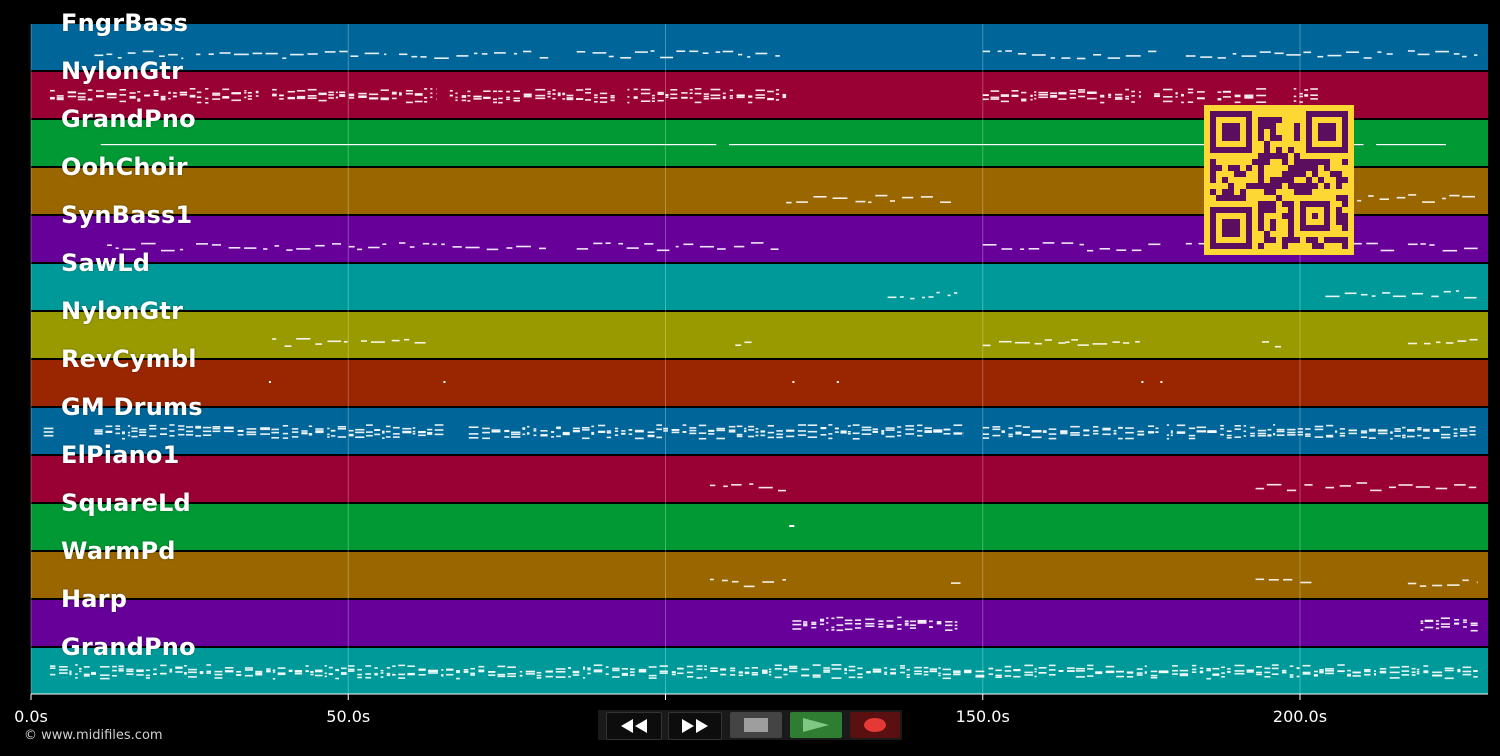  I want to click on x-tick-label: 0.0s, so click(31, 716).